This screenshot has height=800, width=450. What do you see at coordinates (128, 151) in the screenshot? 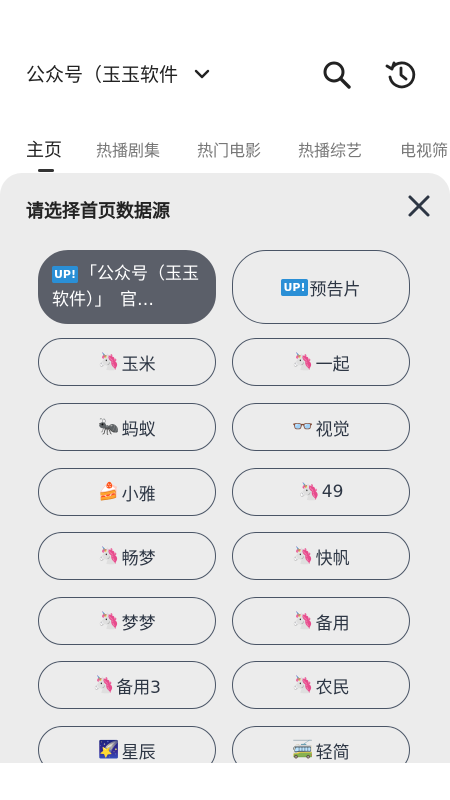
I see `tab-hot-series: 热播剧集` at bounding box center [128, 151].